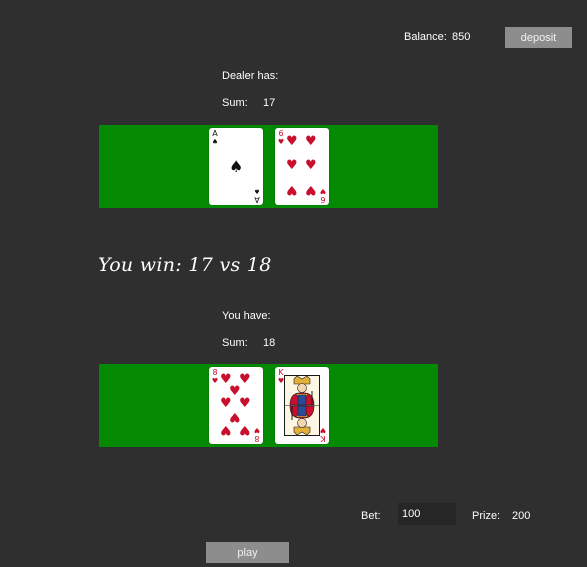  What do you see at coordinates (269, 343) in the screenshot?
I see `player-sum-value: 18` at bounding box center [269, 343].